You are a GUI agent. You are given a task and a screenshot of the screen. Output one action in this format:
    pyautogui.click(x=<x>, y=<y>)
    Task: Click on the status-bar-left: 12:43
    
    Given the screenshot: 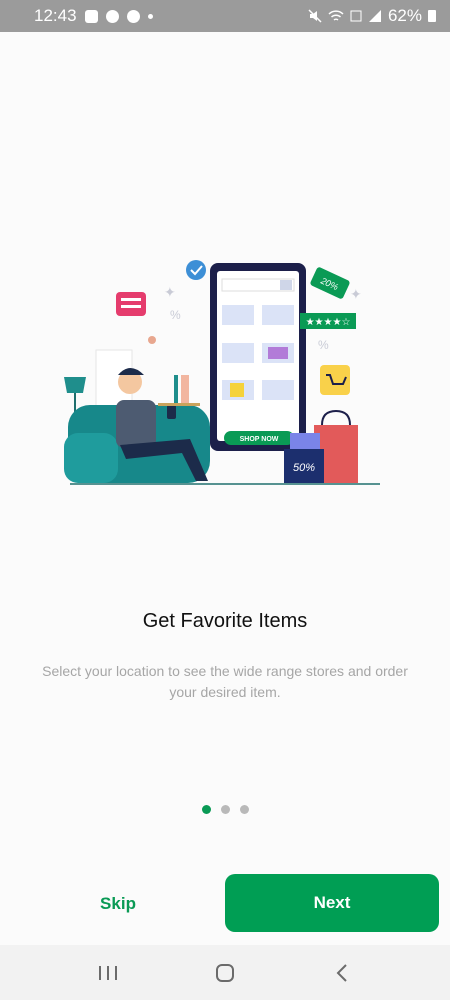 What is the action you would take?
    pyautogui.click(x=93, y=16)
    